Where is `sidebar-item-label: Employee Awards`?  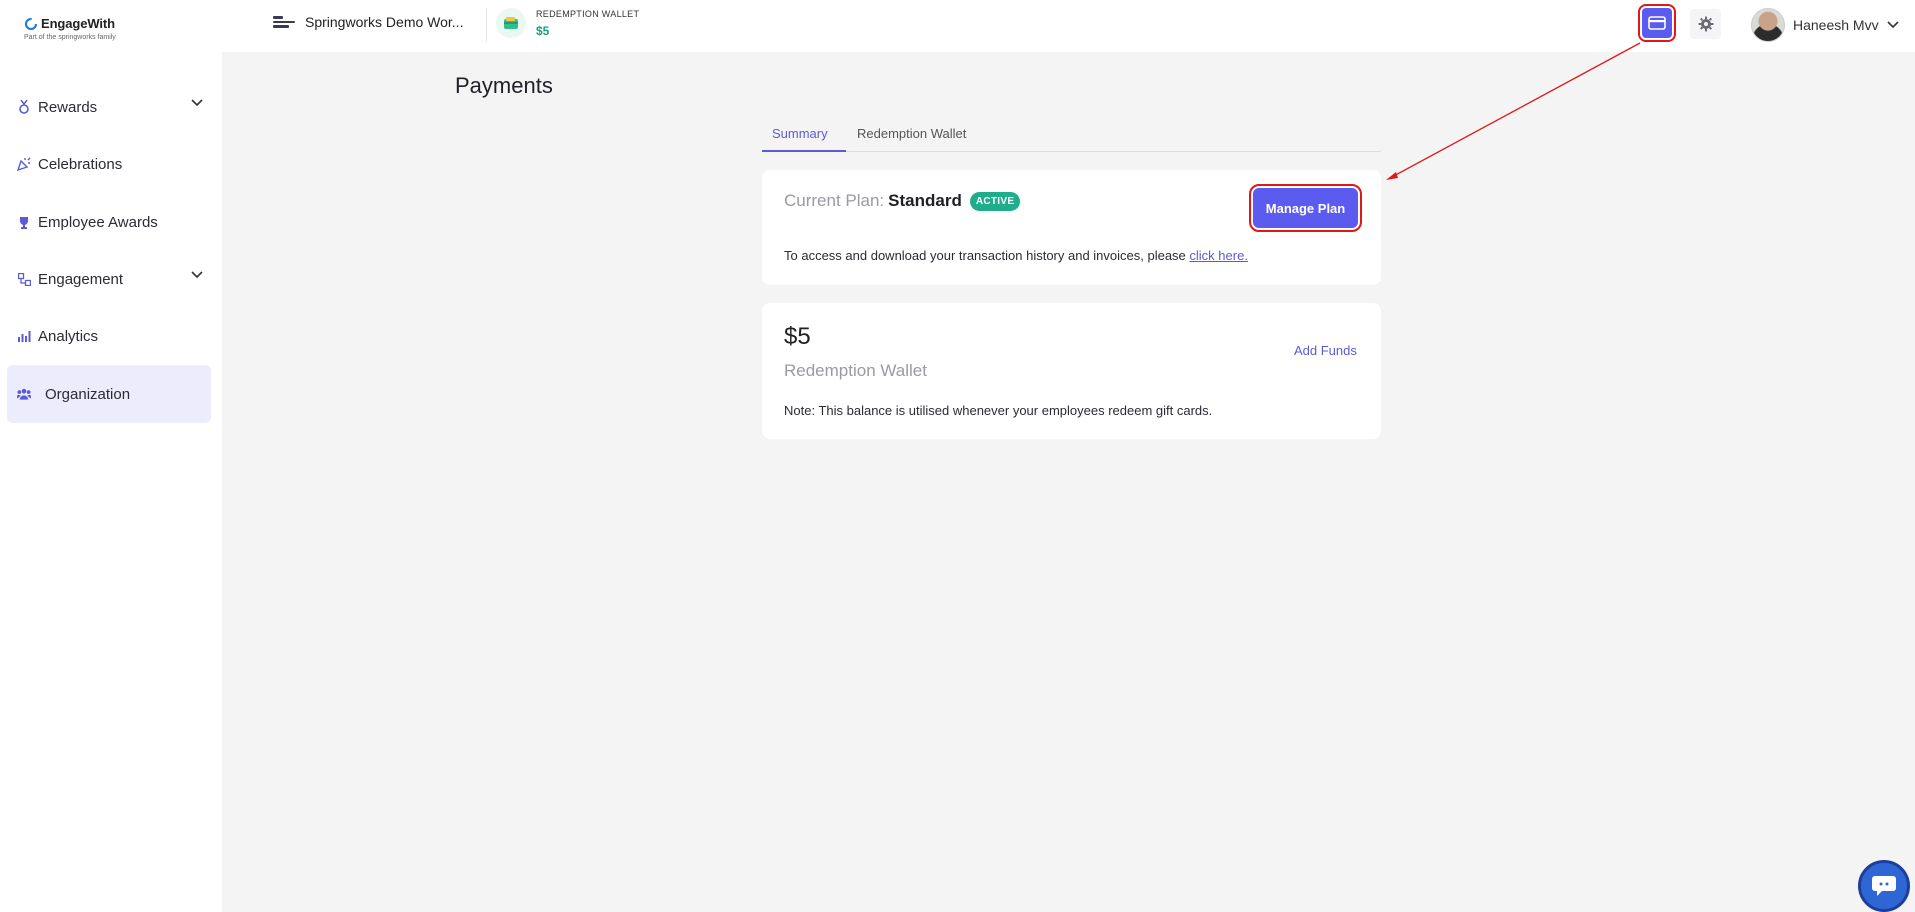
sidebar-item-label: Employee Awards is located at coordinates (98, 222).